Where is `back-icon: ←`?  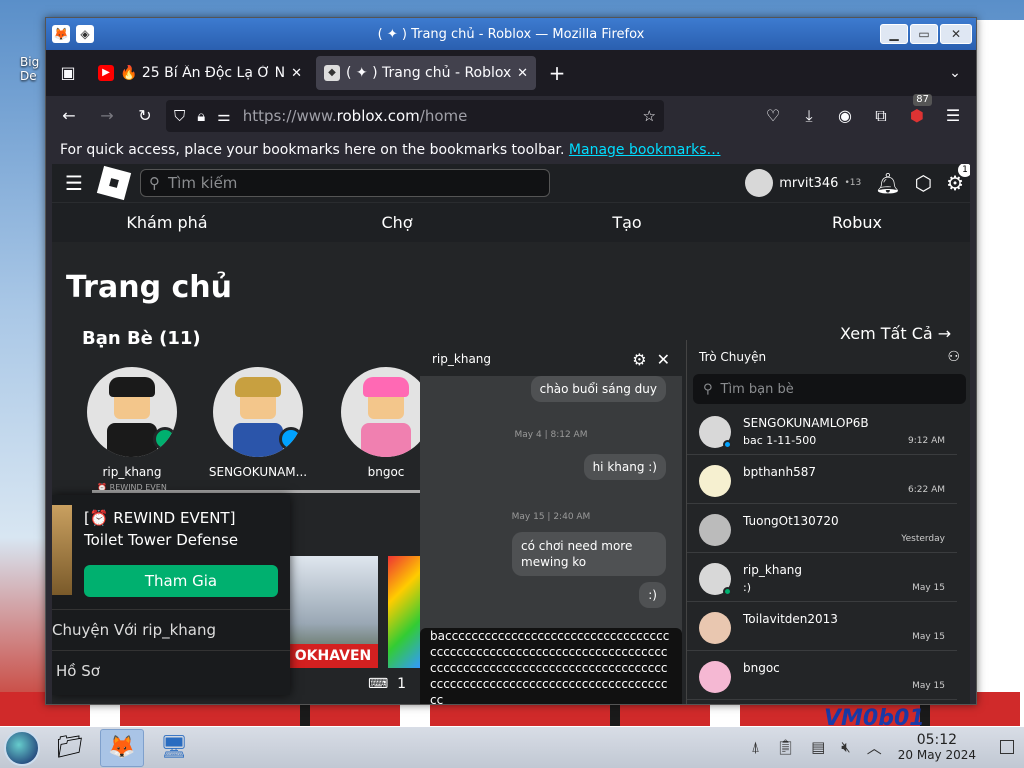 back-icon: ← is located at coordinates (69, 116).